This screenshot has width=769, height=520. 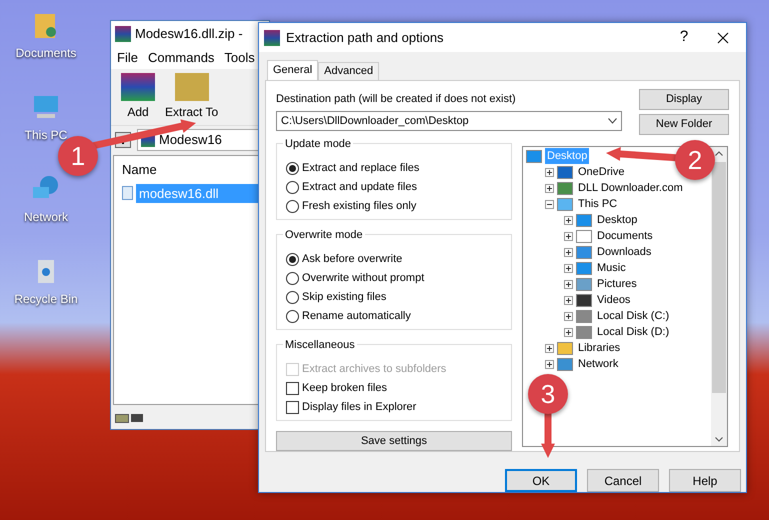 I want to click on close-icon, so click(x=723, y=38).